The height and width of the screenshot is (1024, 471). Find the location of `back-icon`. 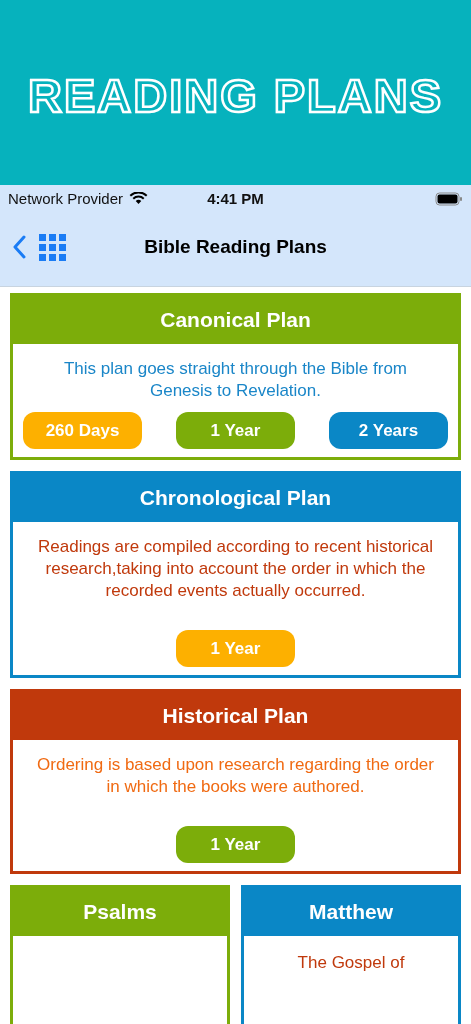

back-icon is located at coordinates (19, 247).